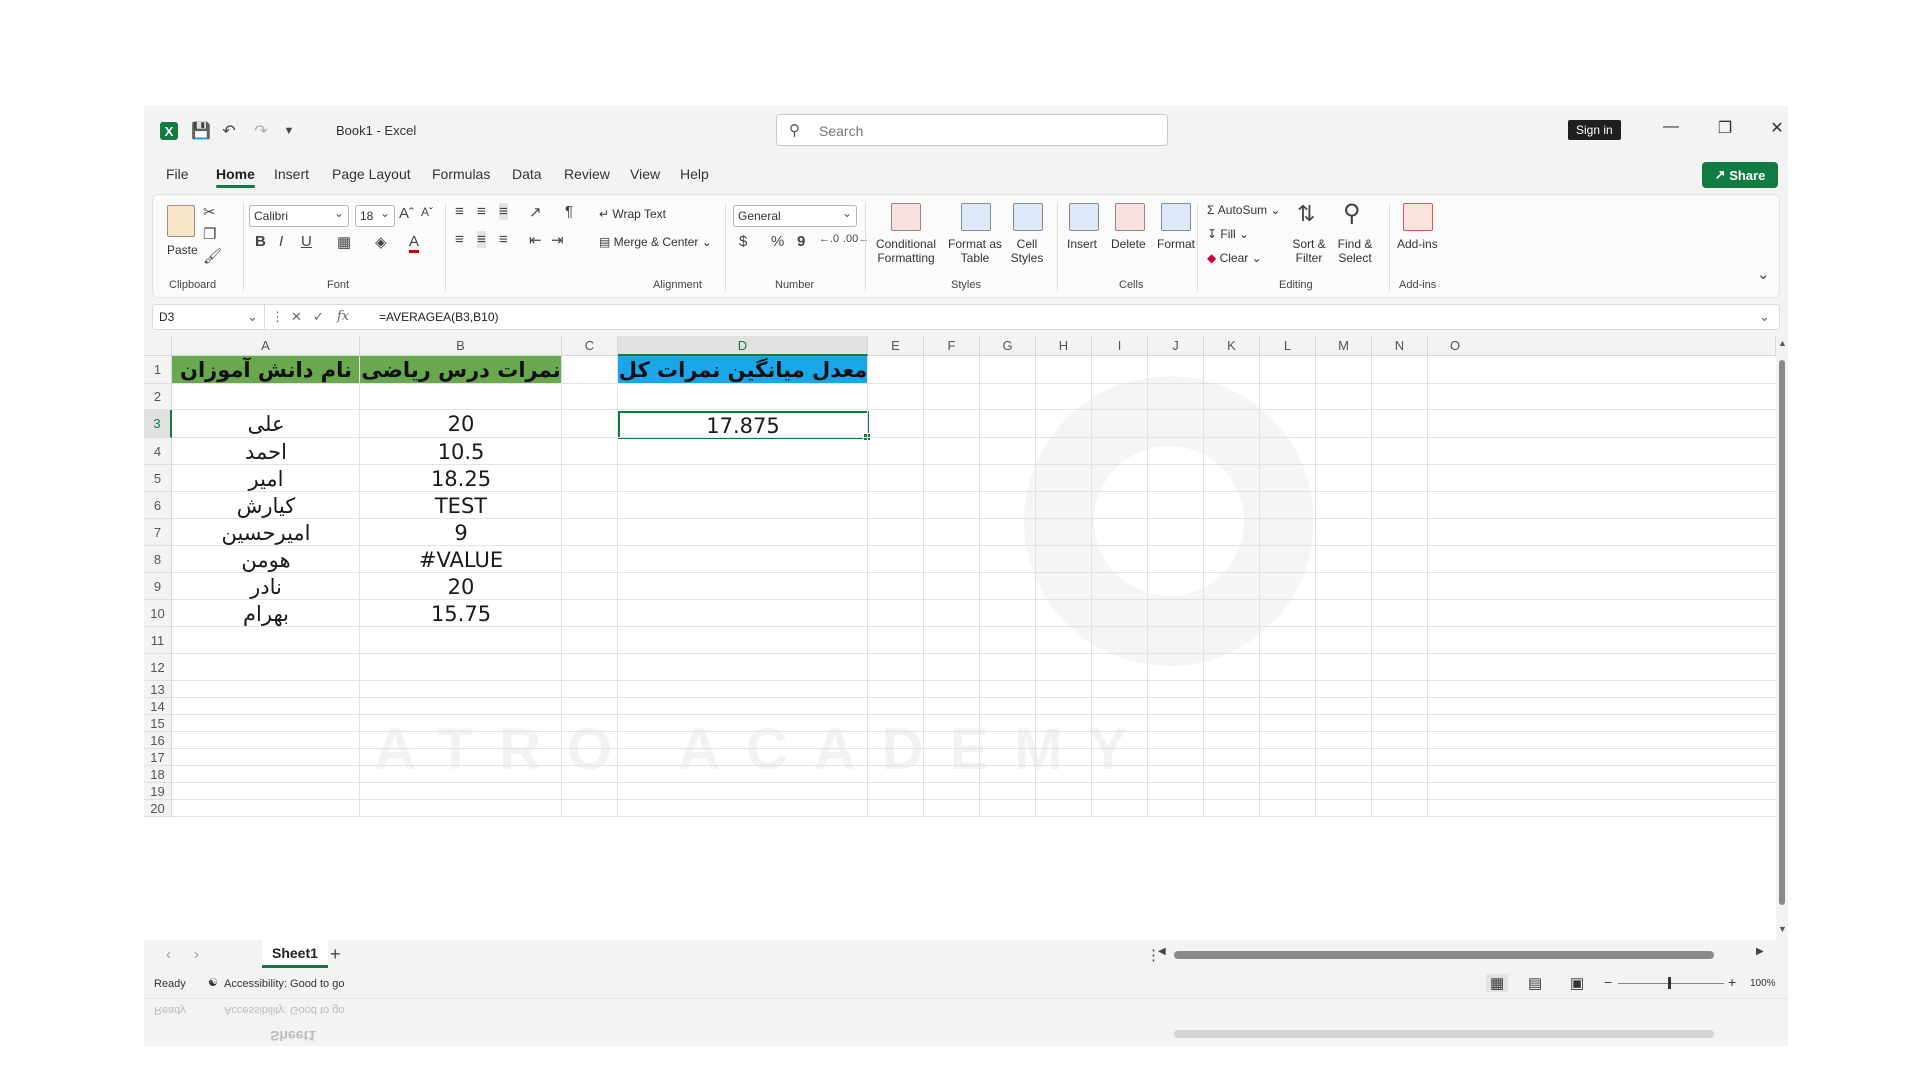  Describe the element at coordinates (1344, 346) in the screenshot. I see `column-header-m: M` at that location.